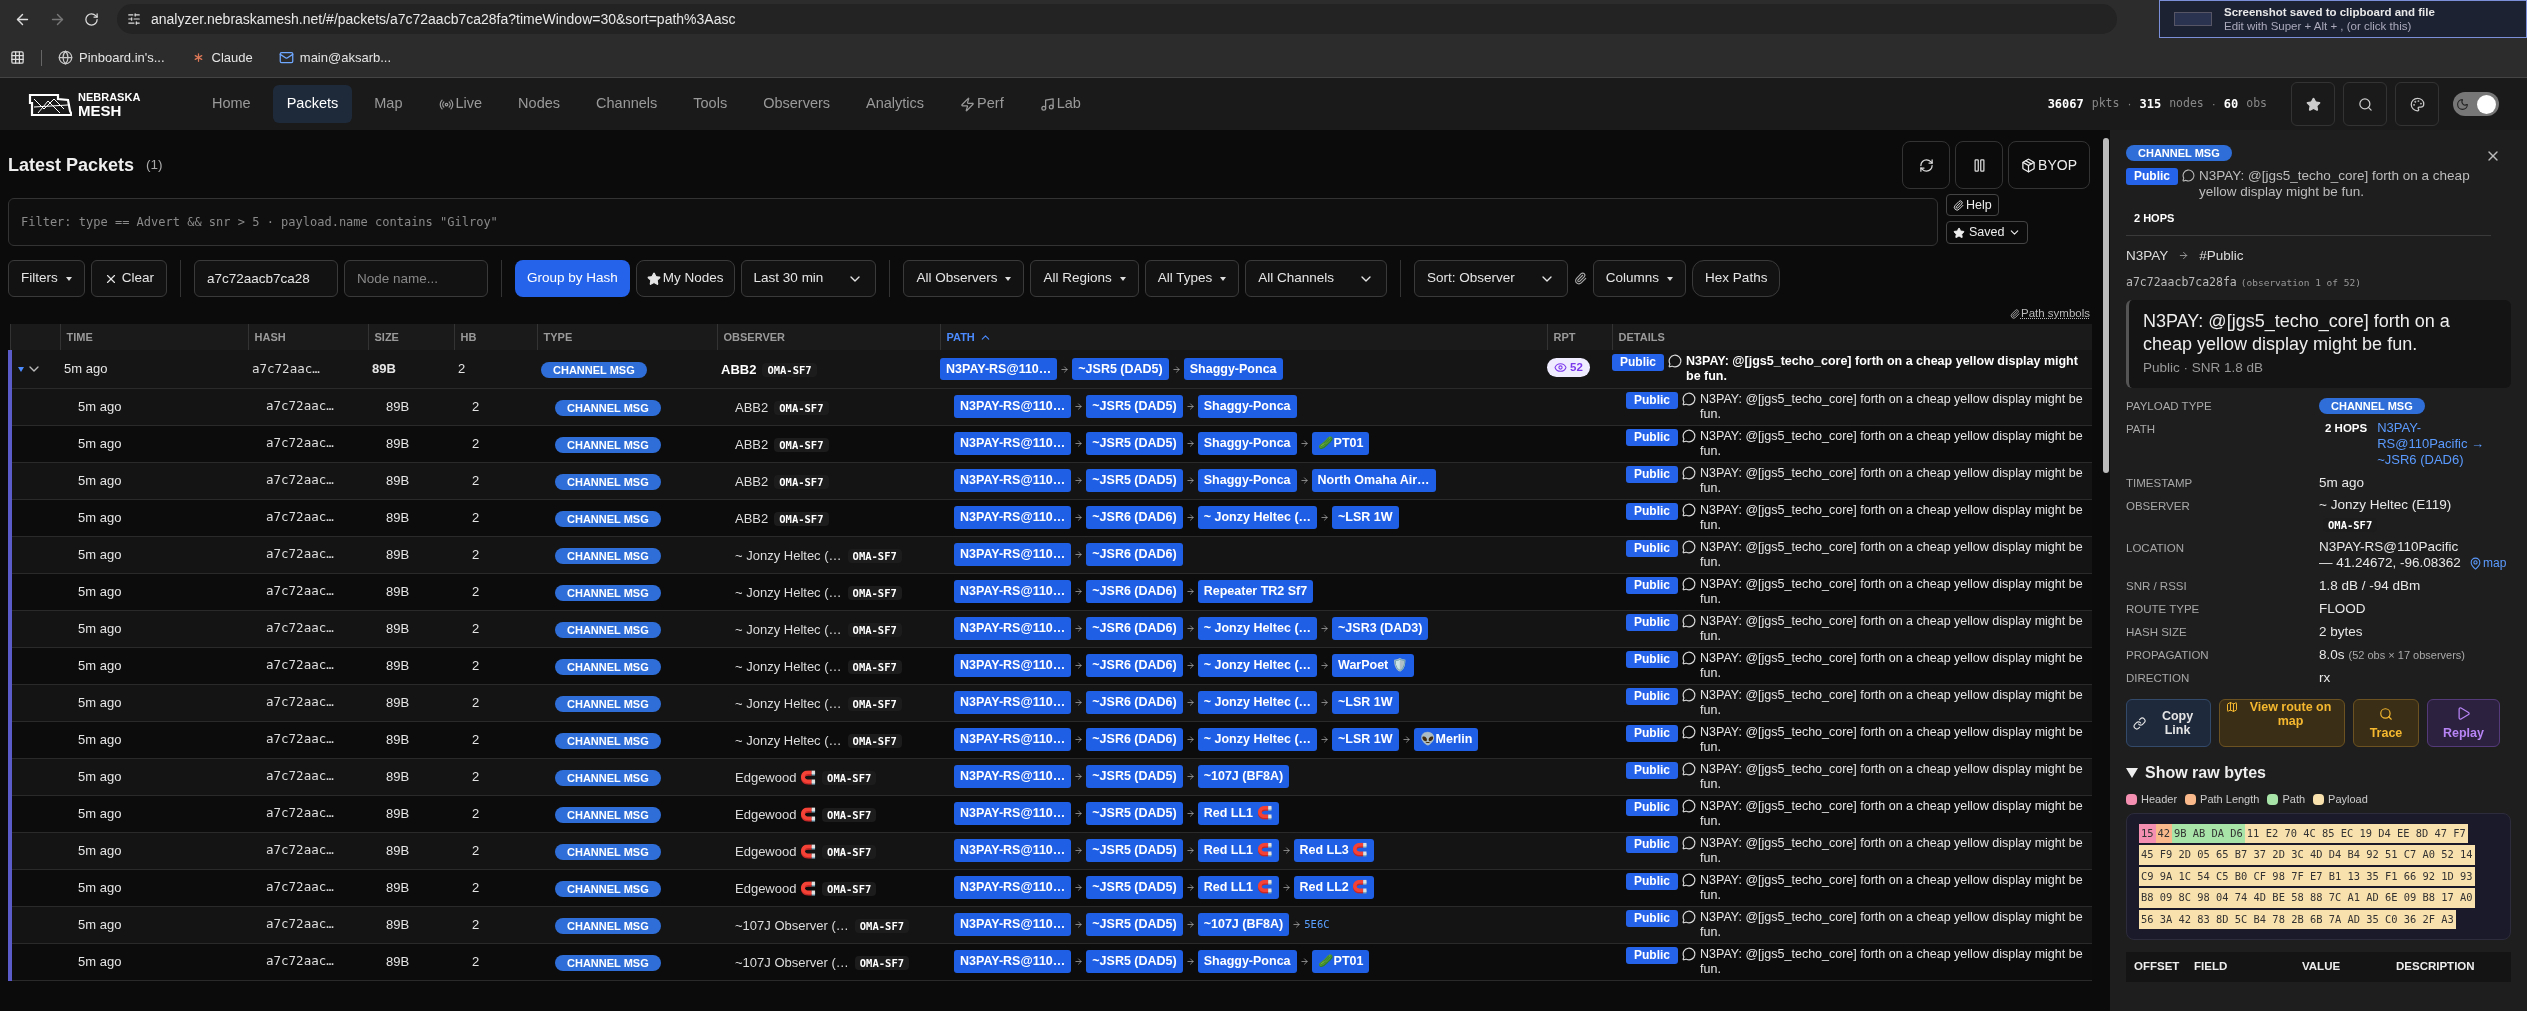  Describe the element at coordinates (2049, 314) in the screenshot. I see `path-symbols-link: Path symbols` at that location.